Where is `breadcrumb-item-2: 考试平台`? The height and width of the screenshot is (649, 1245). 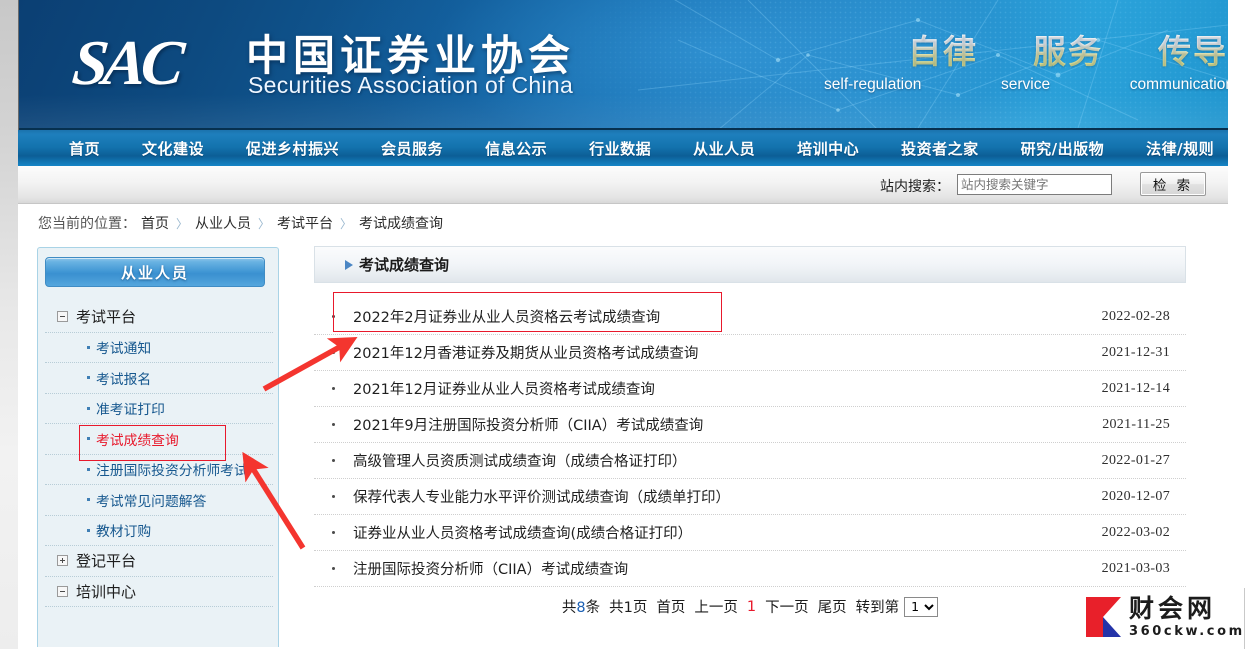
breadcrumb-item-2: 考试平台 is located at coordinates (305, 223).